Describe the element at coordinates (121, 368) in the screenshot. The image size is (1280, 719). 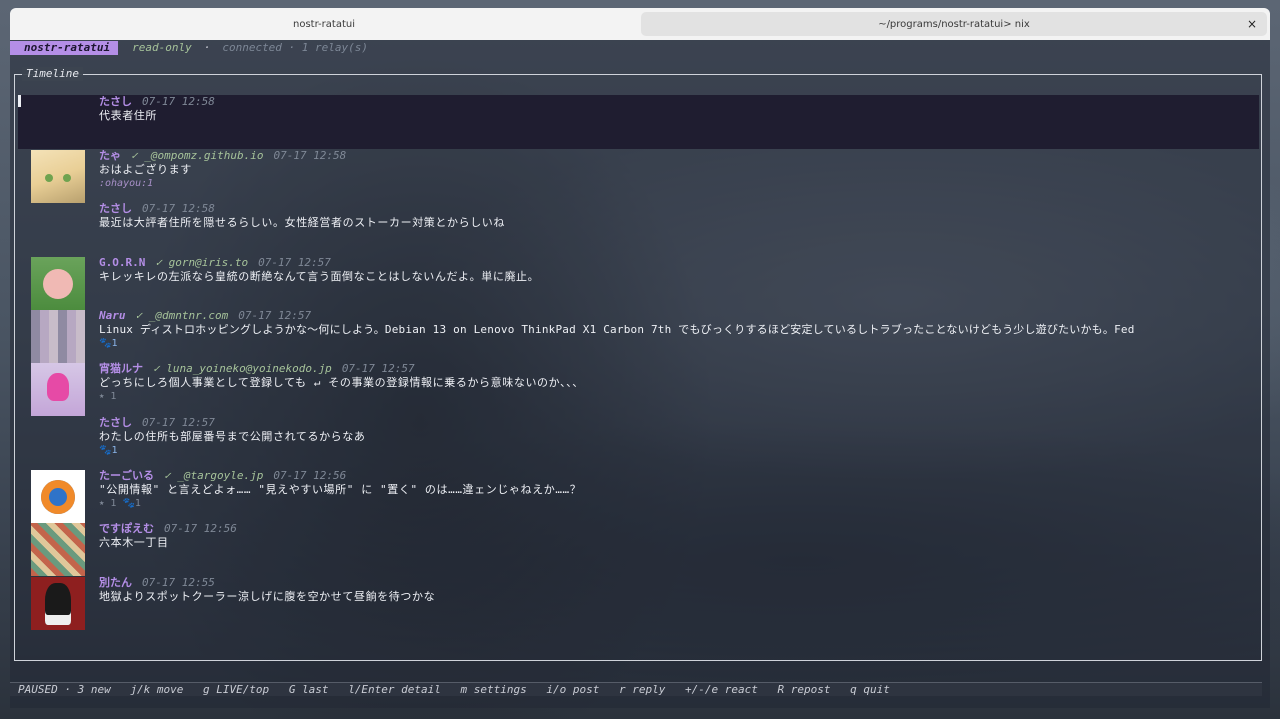
I see `author-name: 宵猫ルナ` at that location.